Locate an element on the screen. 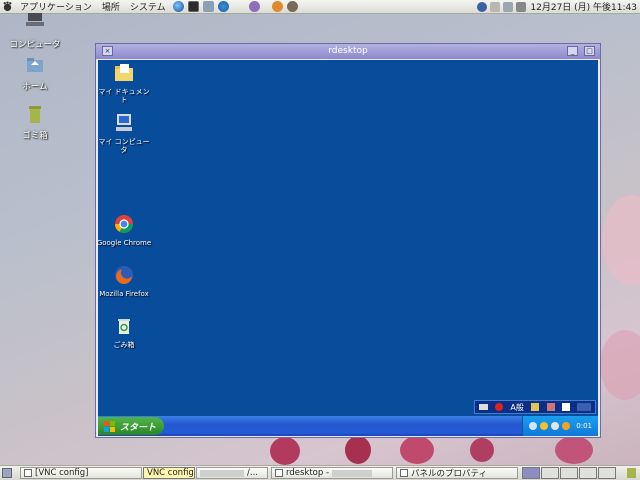 The width and height of the screenshot is (640, 480). file-manager-launcher-icon is located at coordinates (208, 6).